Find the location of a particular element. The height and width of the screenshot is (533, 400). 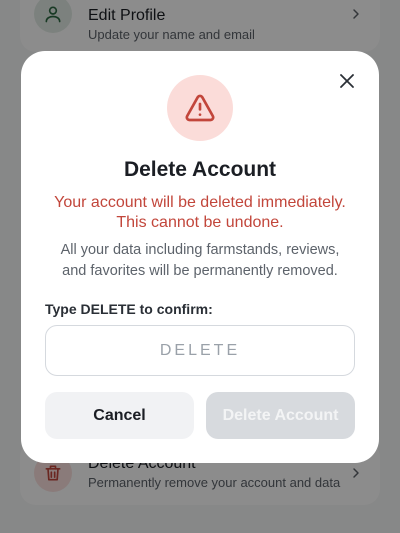

close-icon is located at coordinates (347, 81).